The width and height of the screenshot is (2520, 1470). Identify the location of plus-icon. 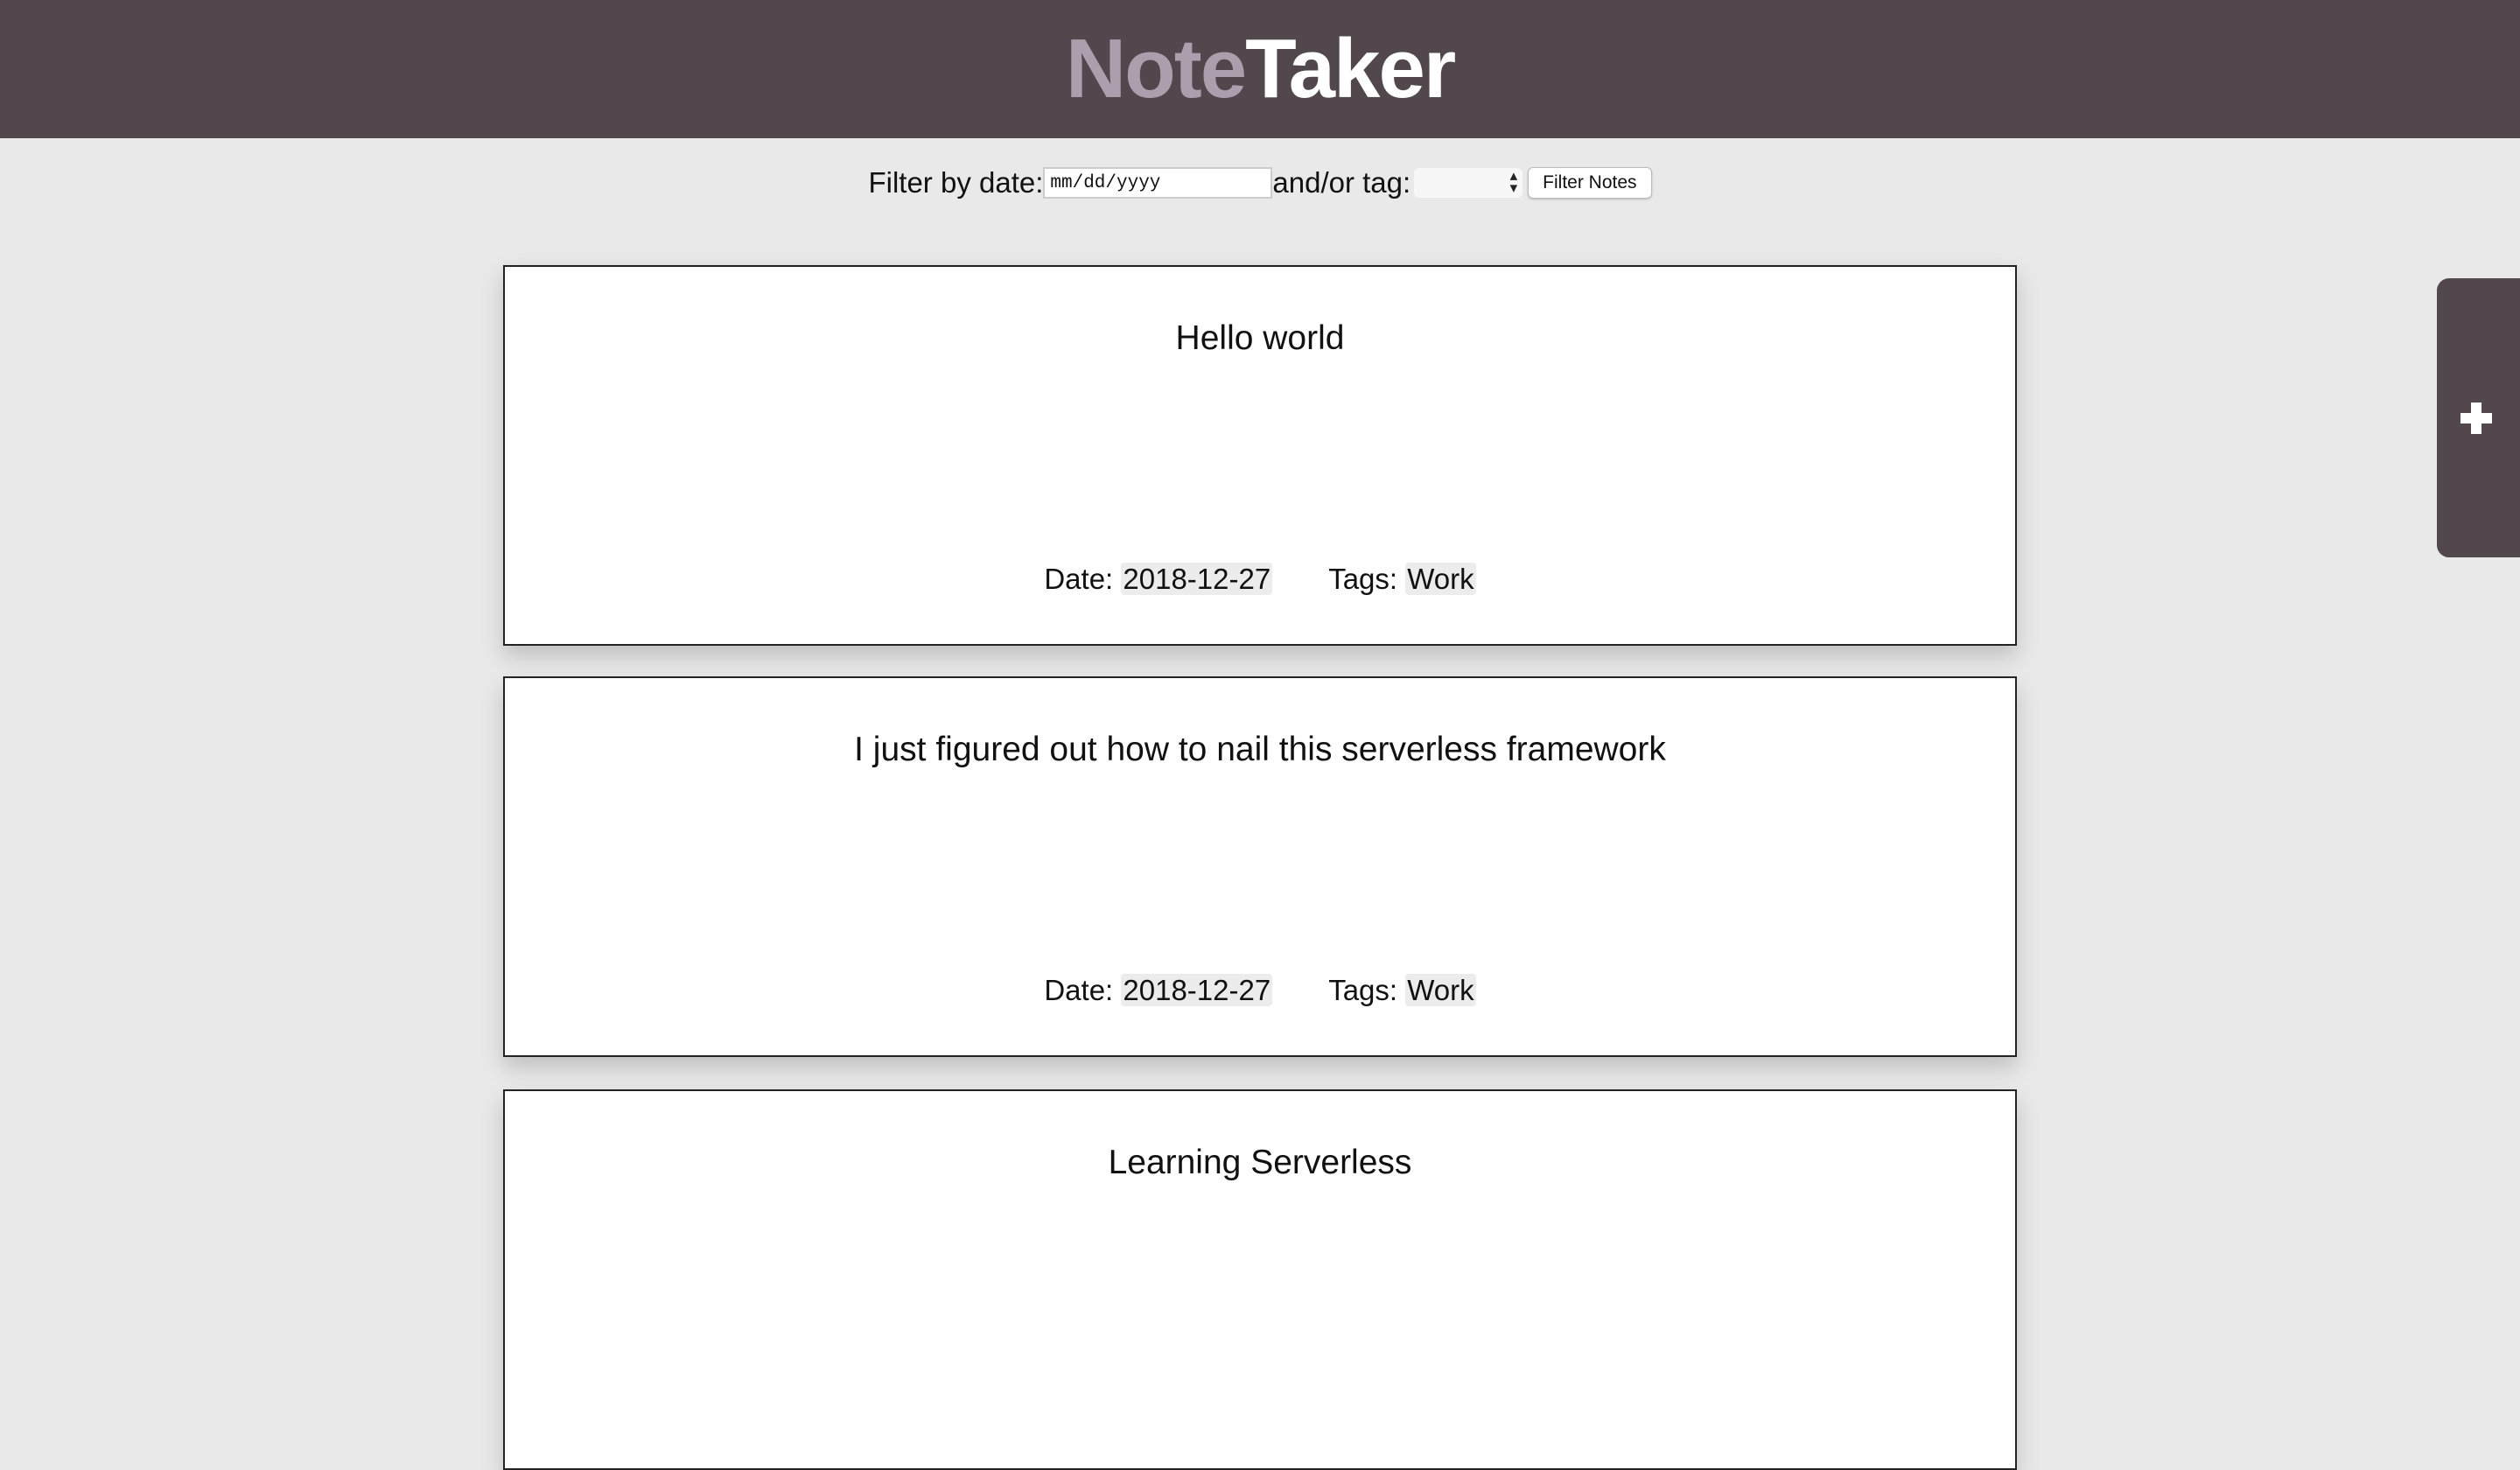
(2476, 418).